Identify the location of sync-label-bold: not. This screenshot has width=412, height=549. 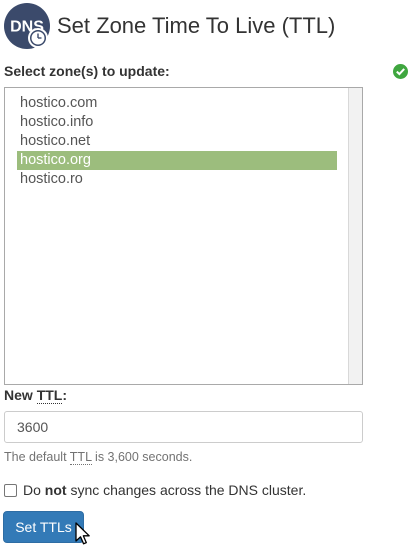
(55, 490).